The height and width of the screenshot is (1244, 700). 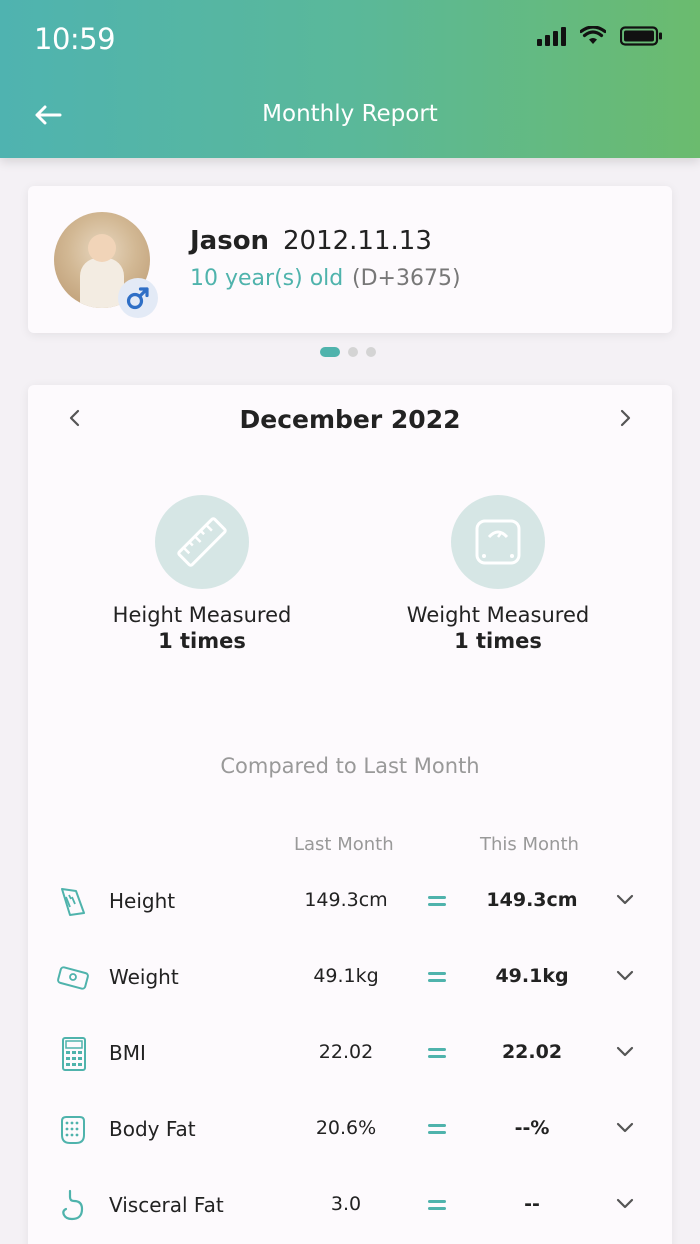 What do you see at coordinates (641, 36) in the screenshot?
I see `battery-icon` at bounding box center [641, 36].